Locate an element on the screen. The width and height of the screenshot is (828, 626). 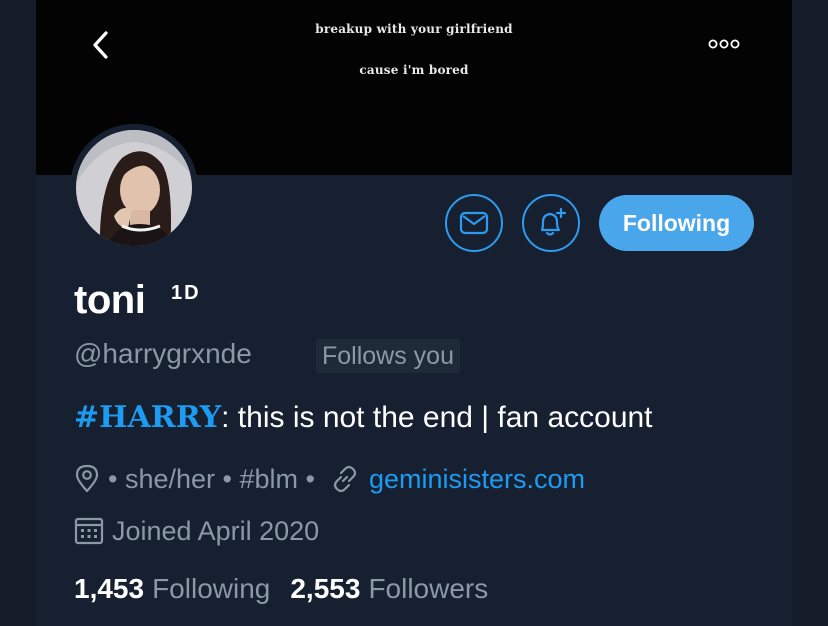
following-count: 1,453 is located at coordinates (109, 588).